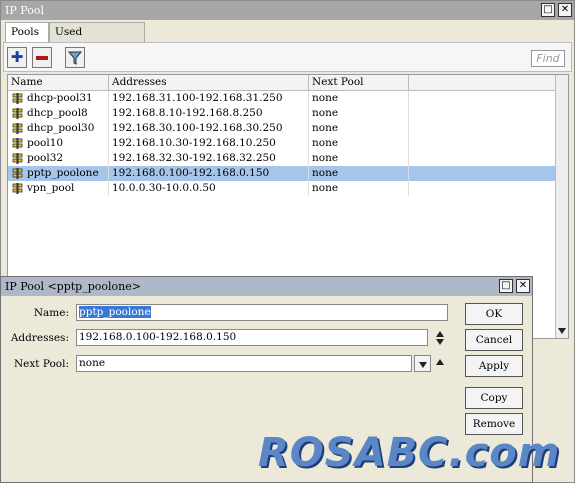 This screenshot has width=575, height=483. I want to click on cell-addresses: 192.168.32.30-192.168.32.250, so click(209, 158).